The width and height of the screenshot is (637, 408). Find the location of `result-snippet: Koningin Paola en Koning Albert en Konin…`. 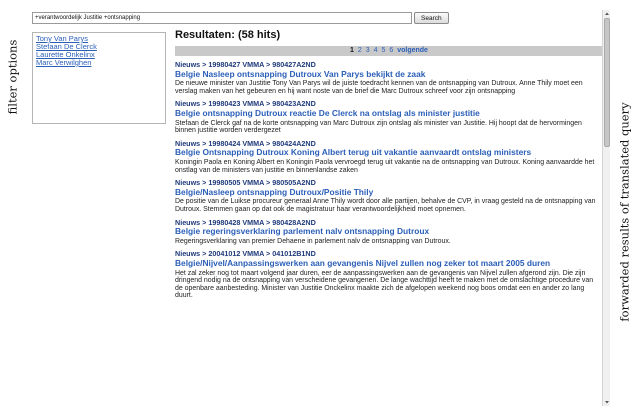

result-snippet: Koningin Paola en Koning Albert en Konin… is located at coordinates (385, 166).